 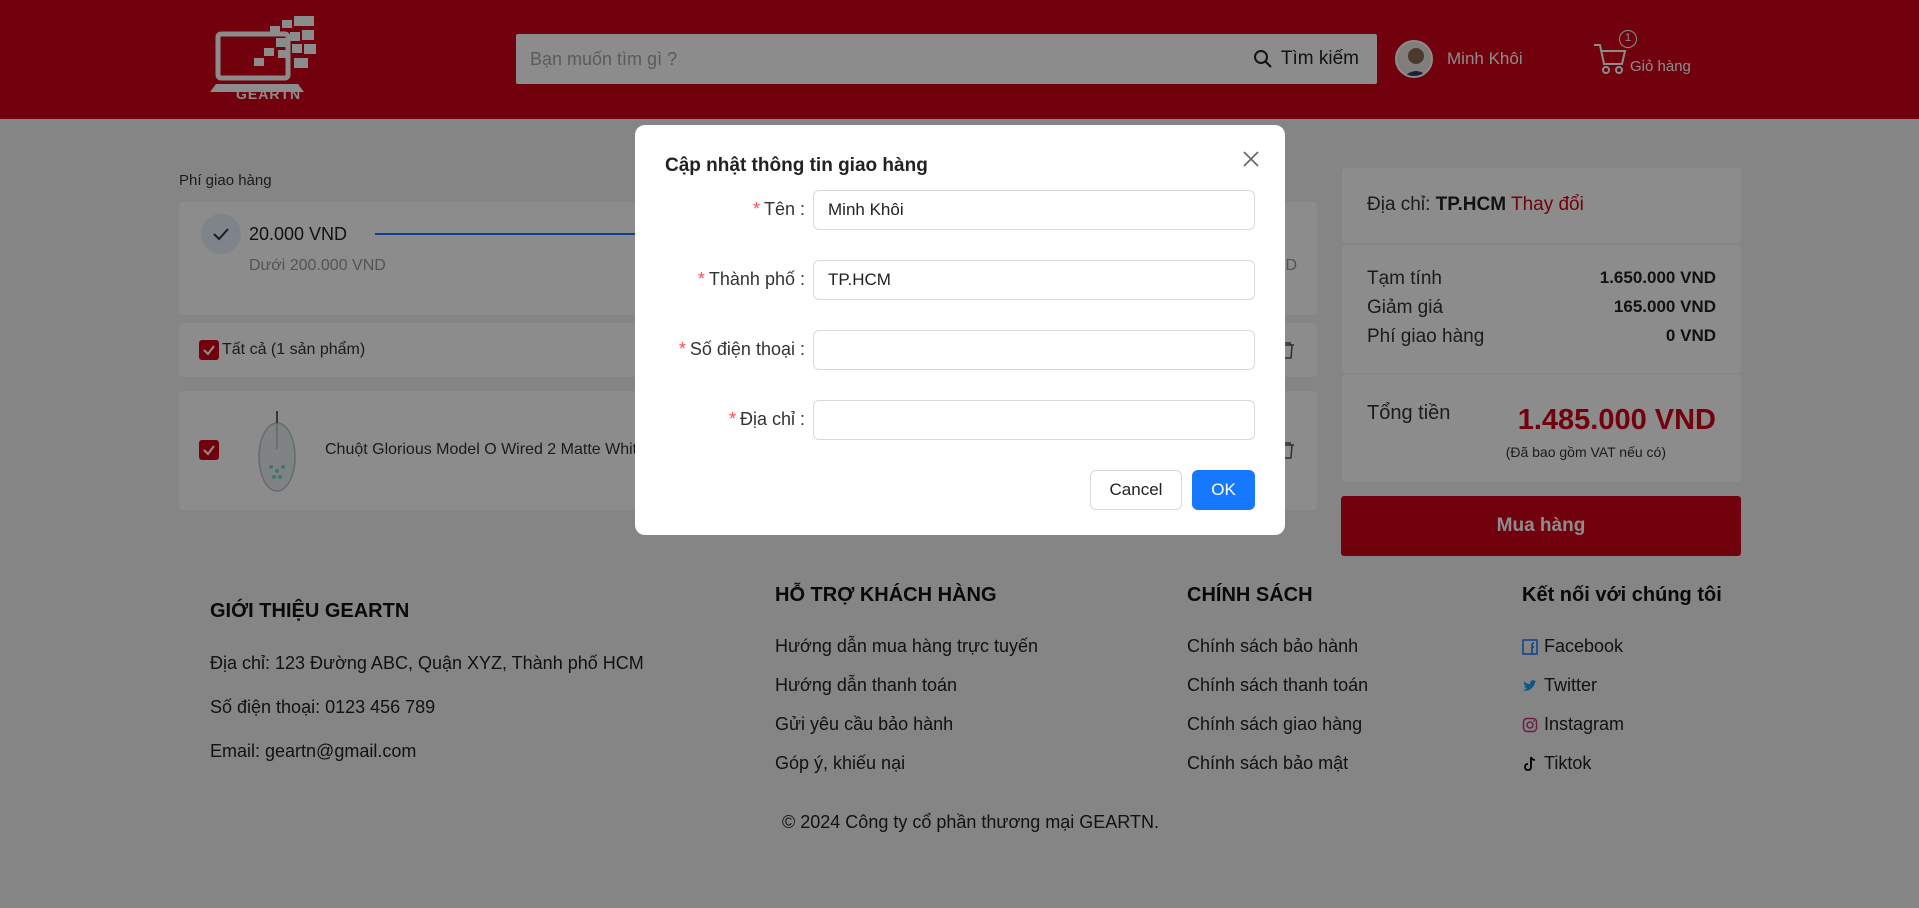 I want to click on cancel-button: Cancel, so click(x=1136, y=490).